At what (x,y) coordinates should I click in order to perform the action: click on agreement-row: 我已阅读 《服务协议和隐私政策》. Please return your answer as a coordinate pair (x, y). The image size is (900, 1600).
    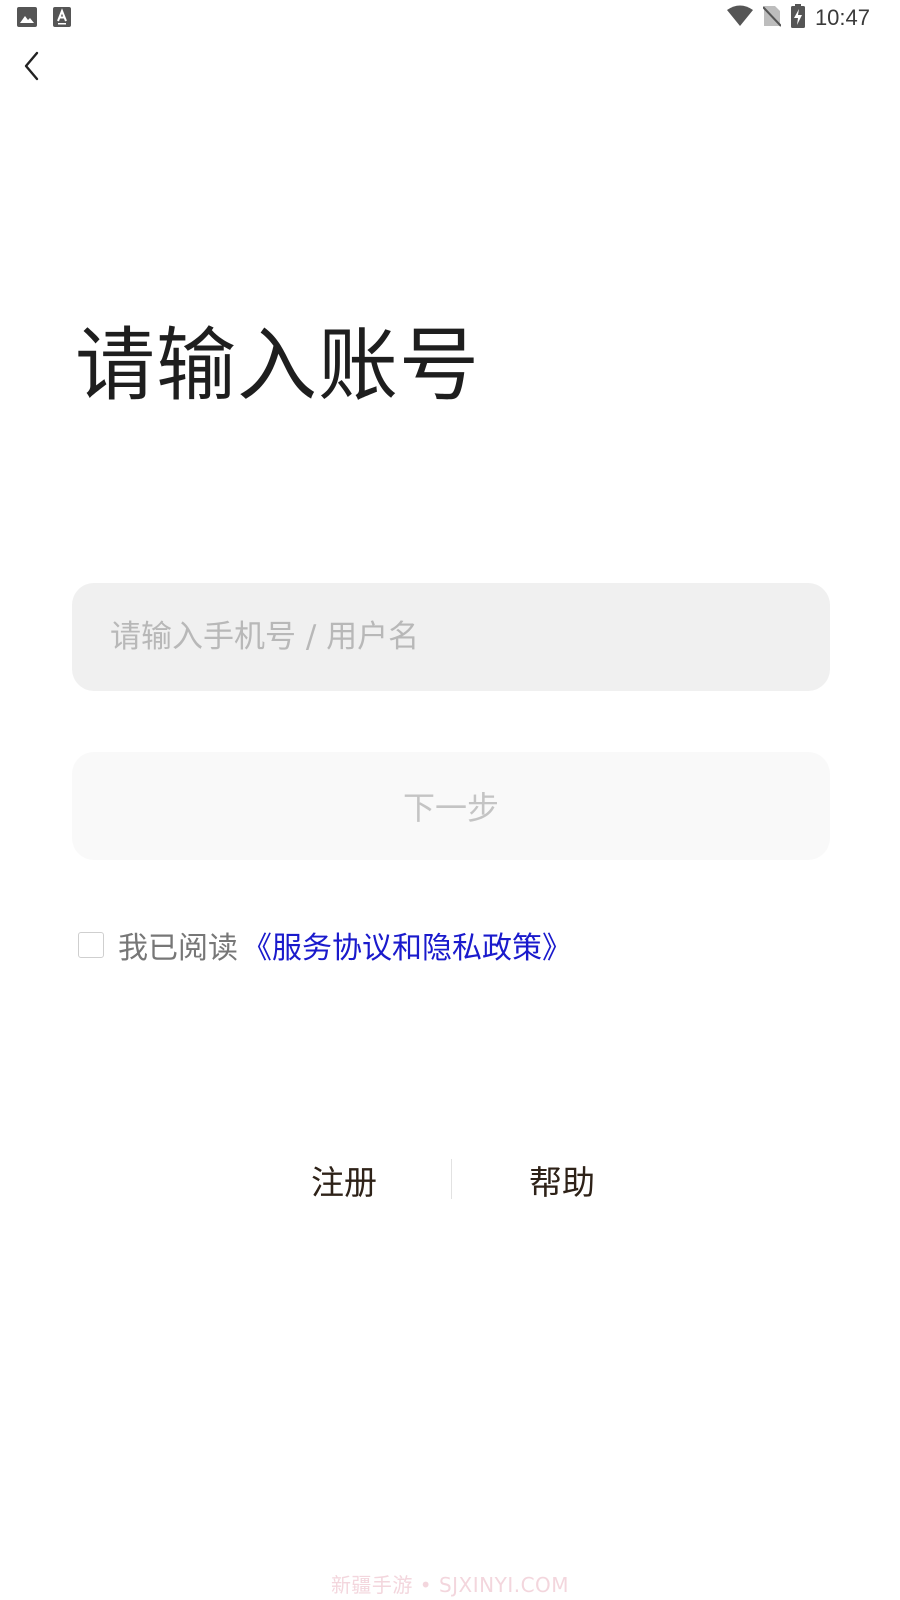
    Looking at the image, I should click on (325, 945).